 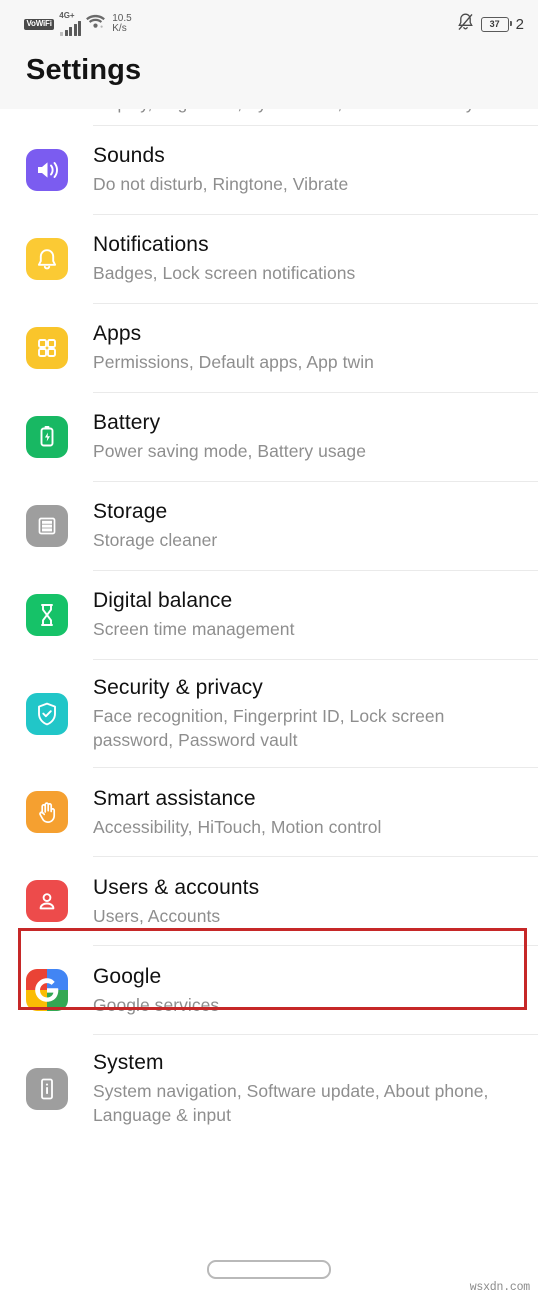 I want to click on row-title: Notifications, so click(x=151, y=245).